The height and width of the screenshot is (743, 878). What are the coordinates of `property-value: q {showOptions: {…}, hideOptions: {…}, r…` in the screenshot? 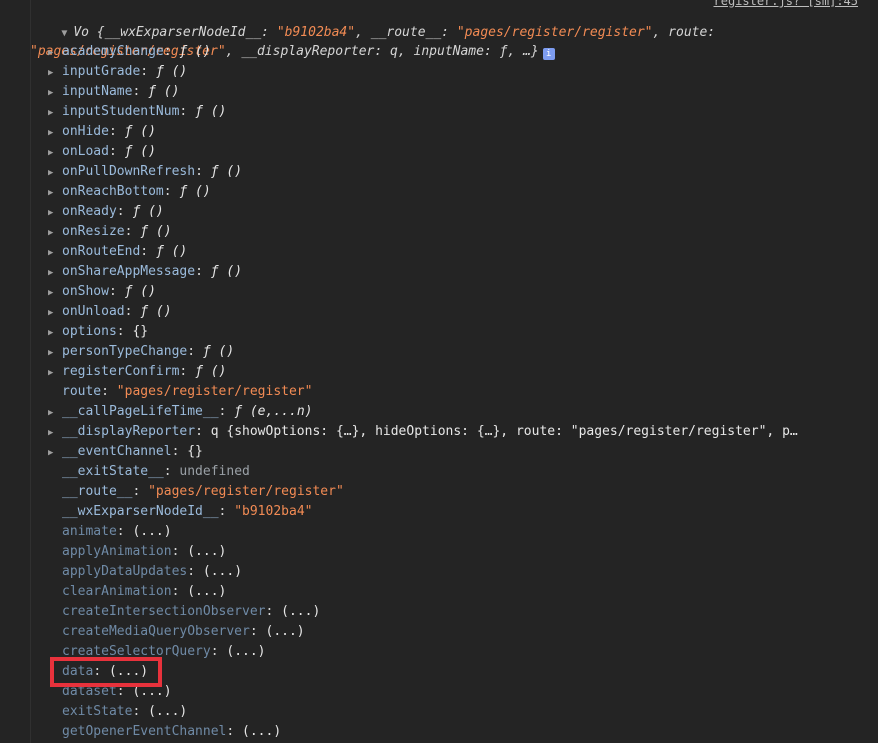 It's located at (504, 431).